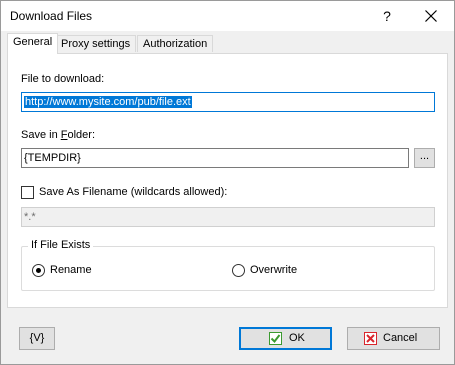 Image resolution: width=455 pixels, height=365 pixels. Describe the element at coordinates (228, 43) in the screenshot. I see `tab-strip: General Proxy settings Authorization` at that location.